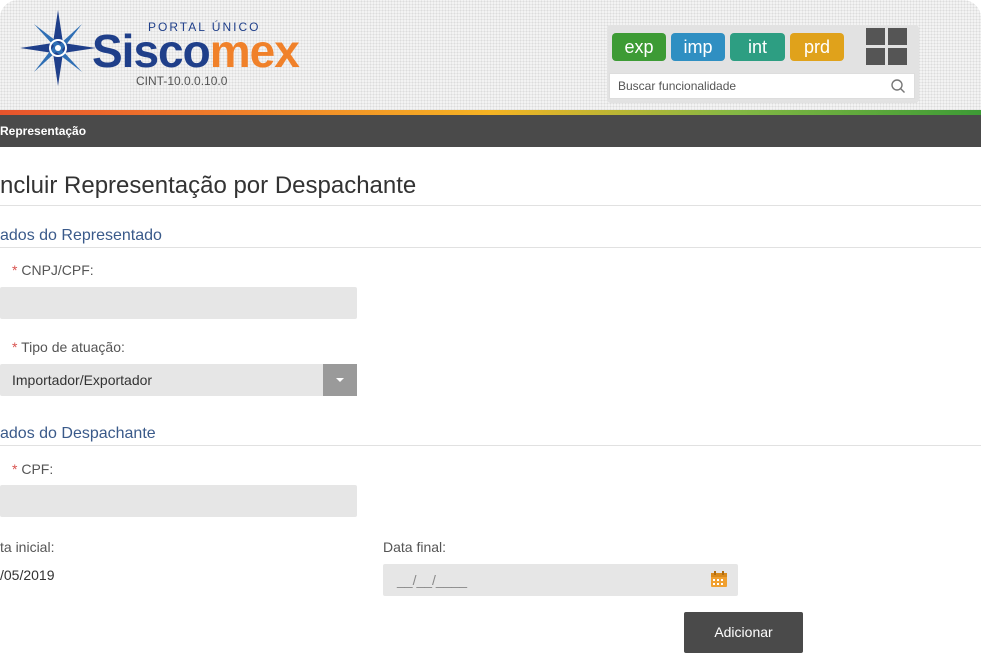 Image resolution: width=981 pixels, height=660 pixels. Describe the element at coordinates (58, 48) in the screenshot. I see `compass-star-logo-icon` at that location.